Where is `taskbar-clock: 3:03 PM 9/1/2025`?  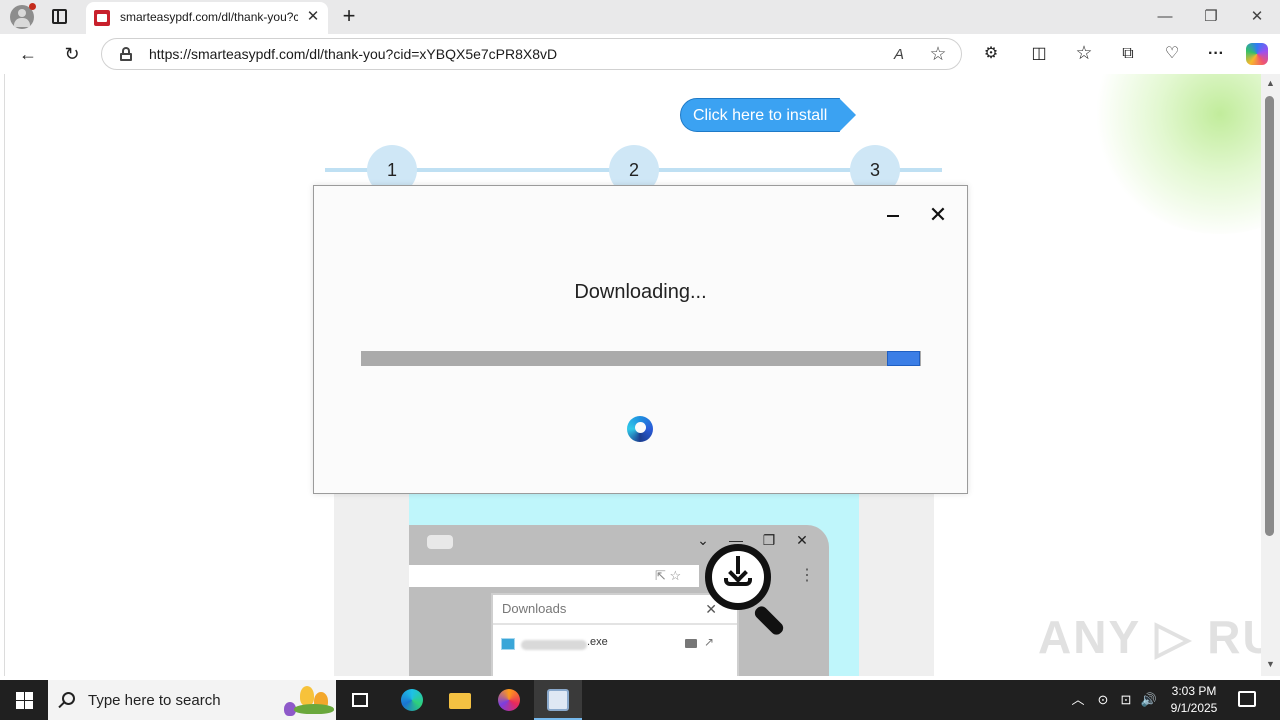 taskbar-clock: 3:03 PM 9/1/2025 is located at coordinates (1194, 700).